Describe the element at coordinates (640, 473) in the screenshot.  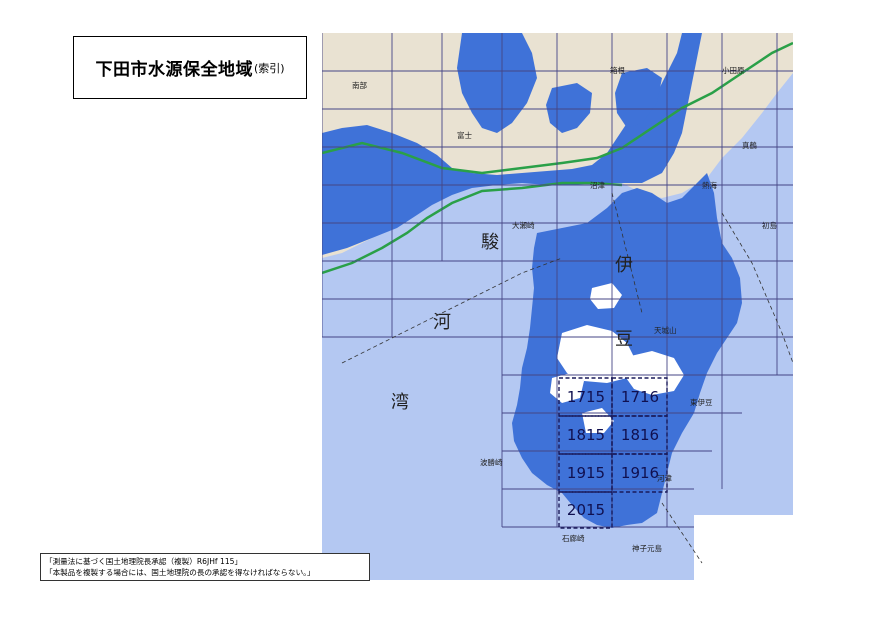
I see `sheet-label-1916: 1916` at that location.